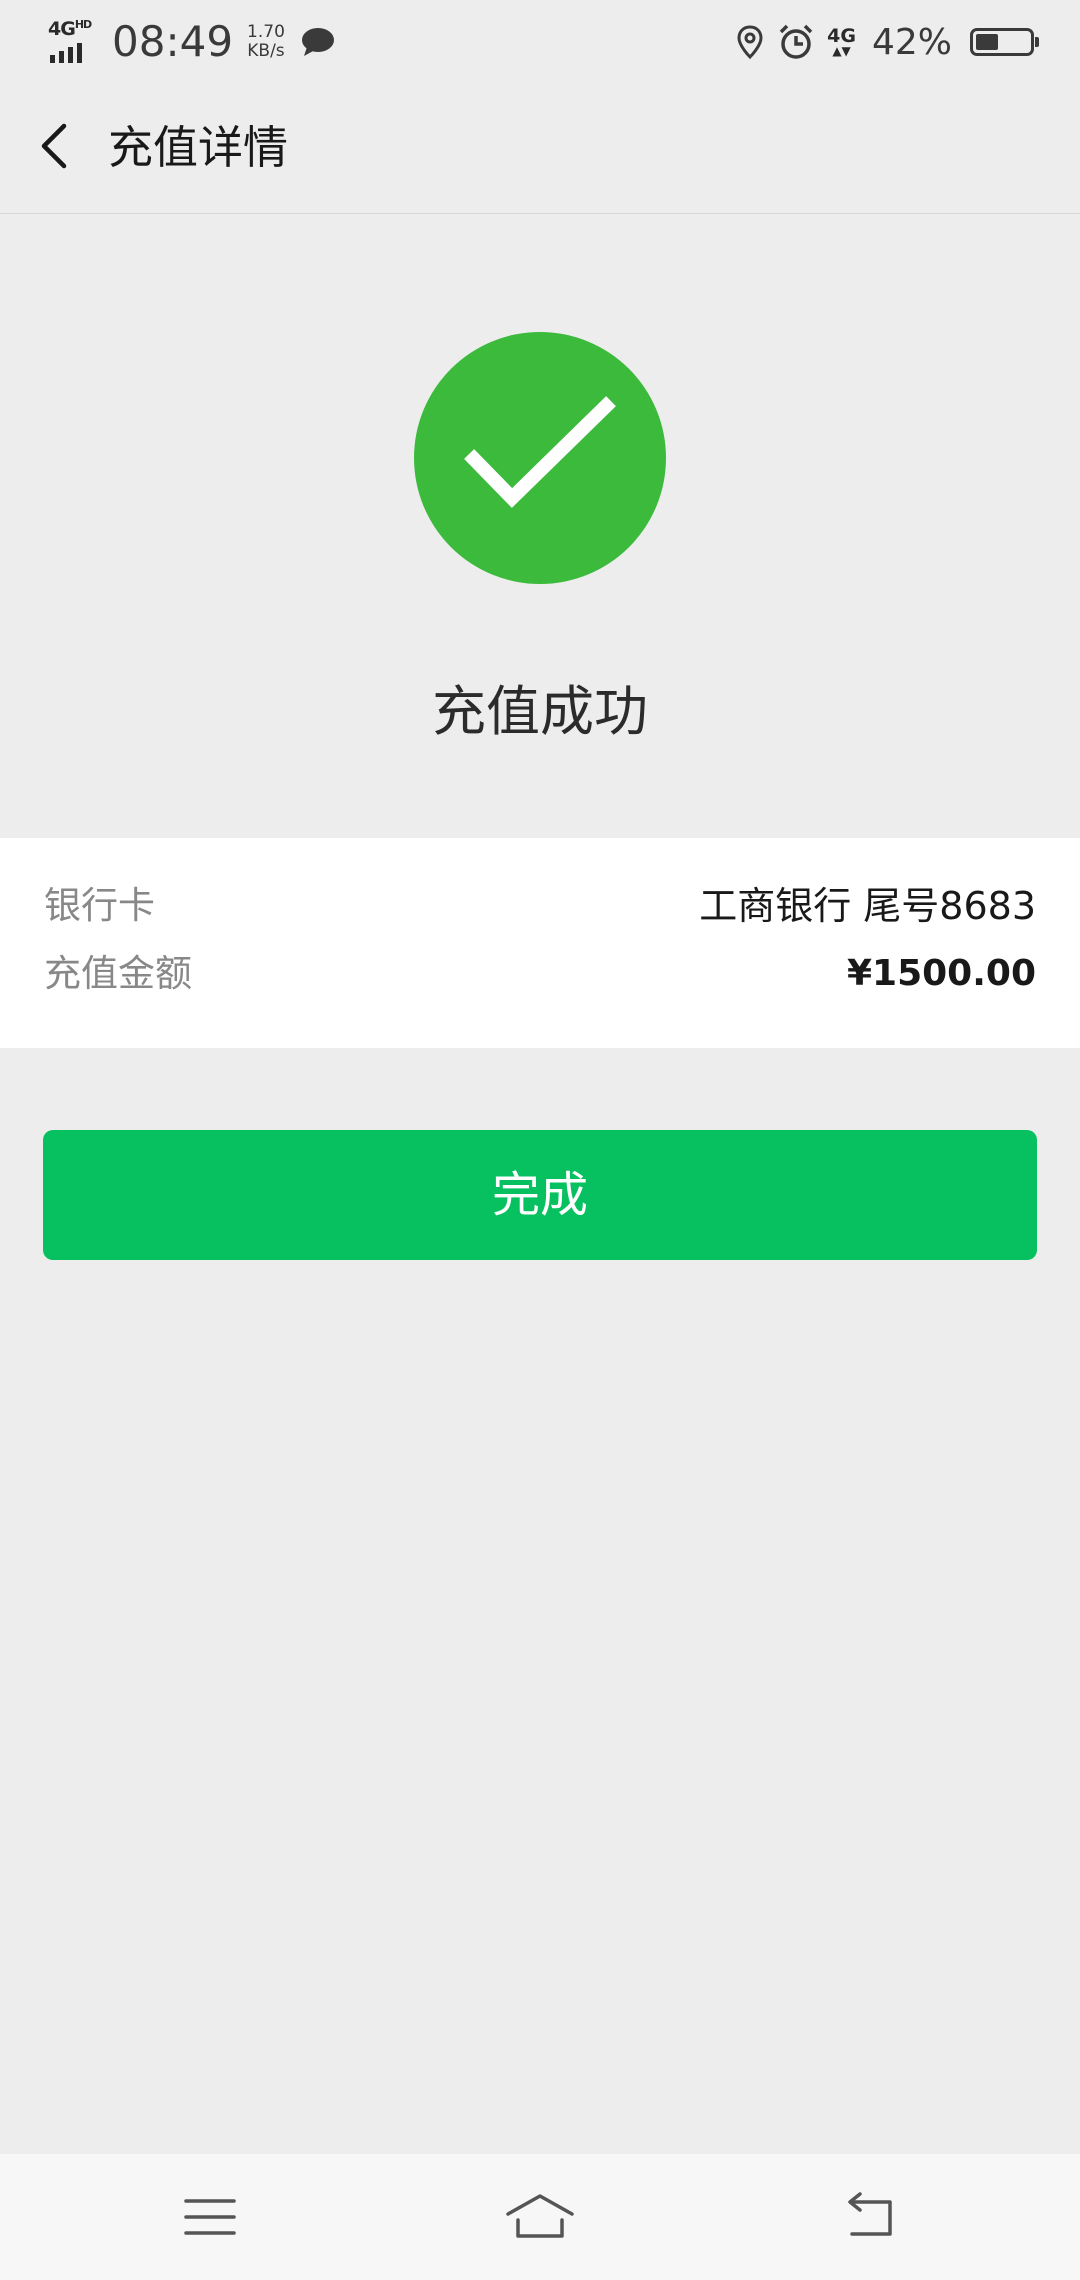 The image size is (1080, 2280). Describe the element at coordinates (750, 42) in the screenshot. I see `location-icon` at that location.